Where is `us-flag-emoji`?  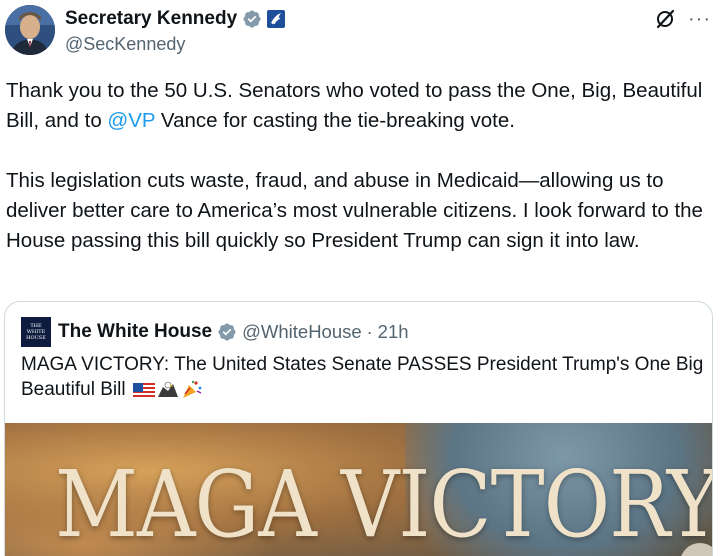 us-flag-emoji is located at coordinates (143, 393).